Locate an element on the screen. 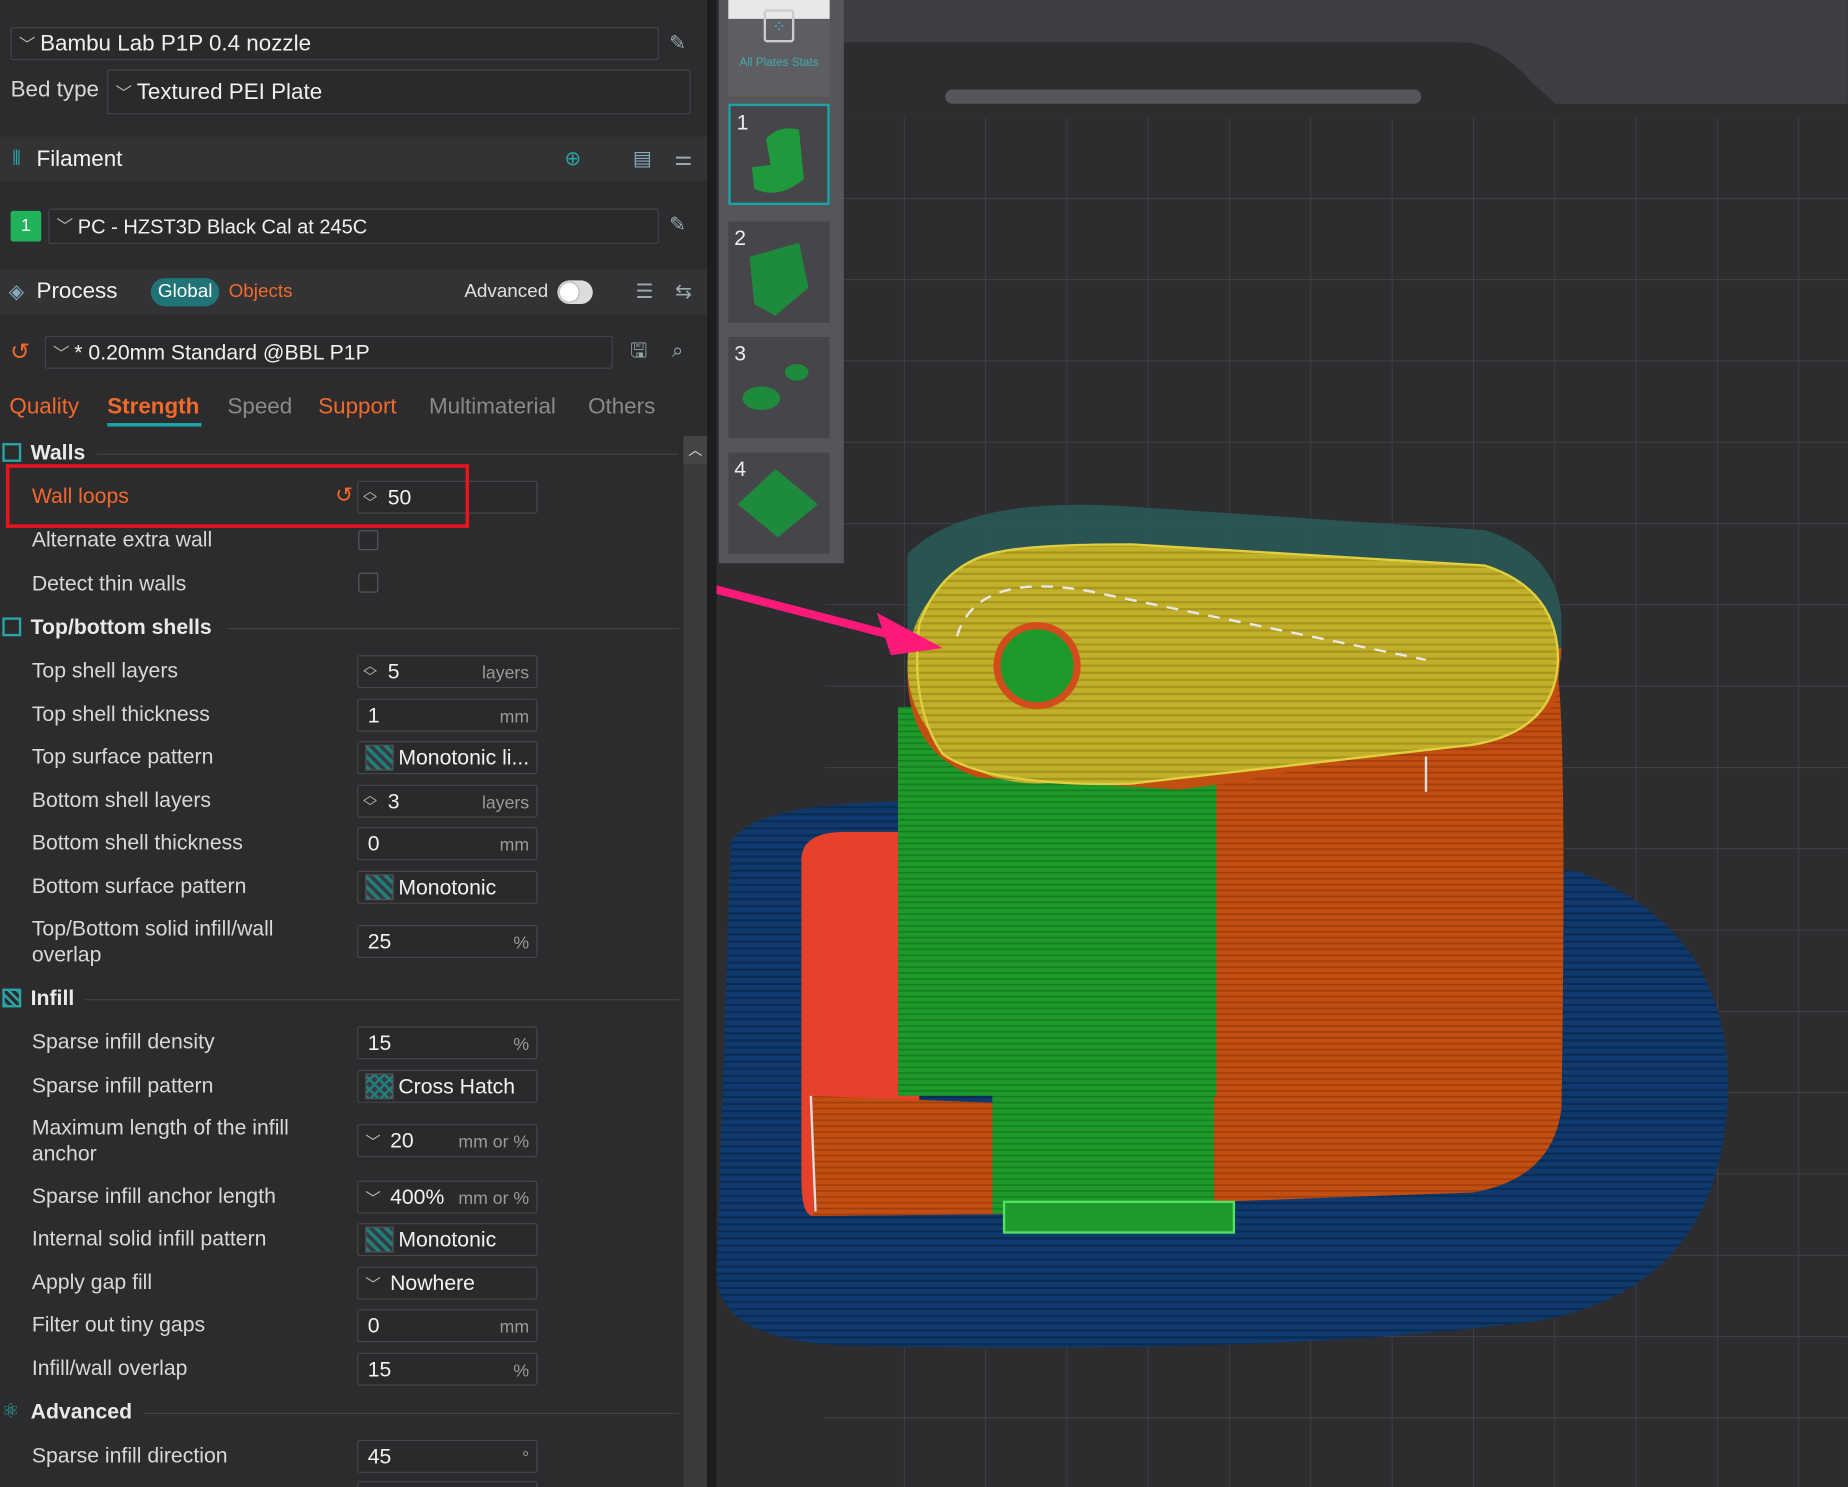 The width and height of the screenshot is (1848, 1487). filter-gaps-input: 0 mm is located at coordinates (447, 1326).